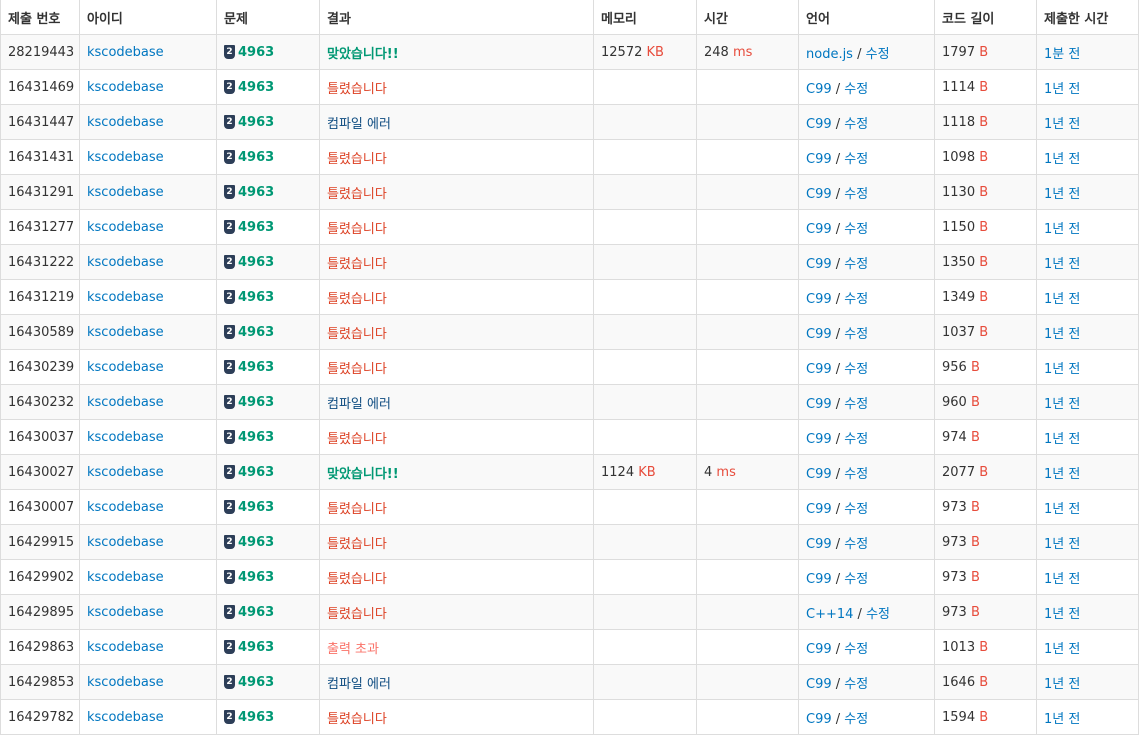  I want to click on language-link: C++14, so click(829, 614).